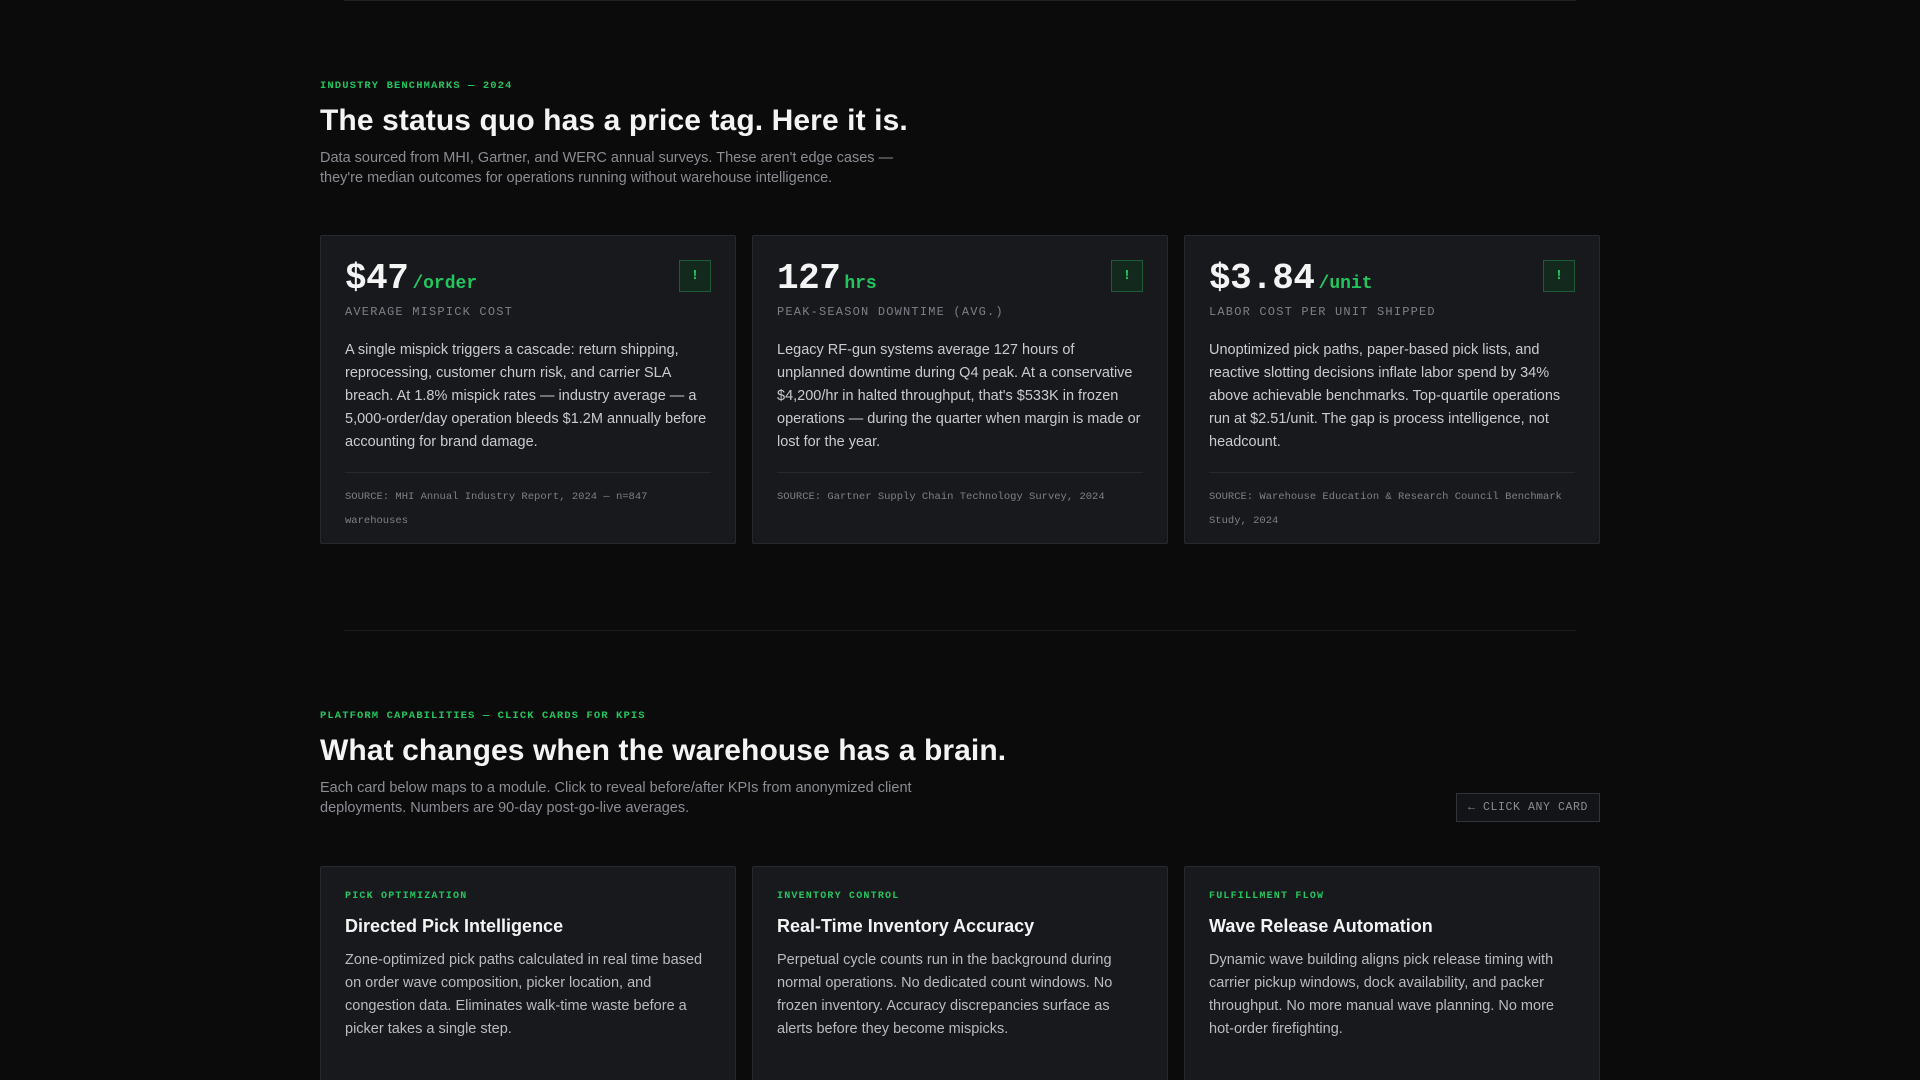 This screenshot has width=1920, height=1080. What do you see at coordinates (528, 278) in the screenshot?
I see `stat-row: $47 /order` at bounding box center [528, 278].